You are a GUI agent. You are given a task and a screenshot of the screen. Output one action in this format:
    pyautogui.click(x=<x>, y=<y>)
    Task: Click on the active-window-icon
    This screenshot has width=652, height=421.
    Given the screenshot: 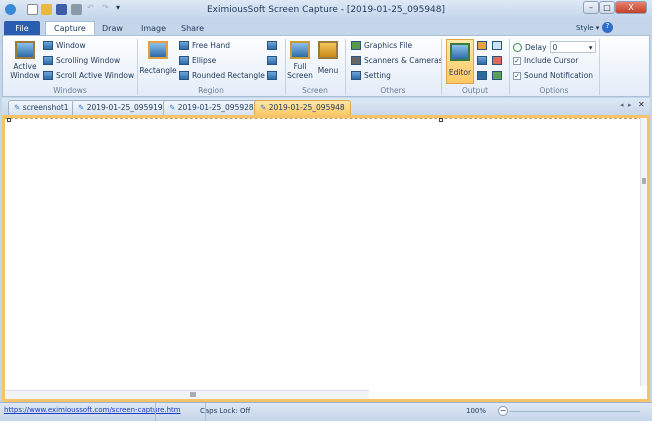 What is the action you would take?
    pyautogui.click(x=25, y=50)
    